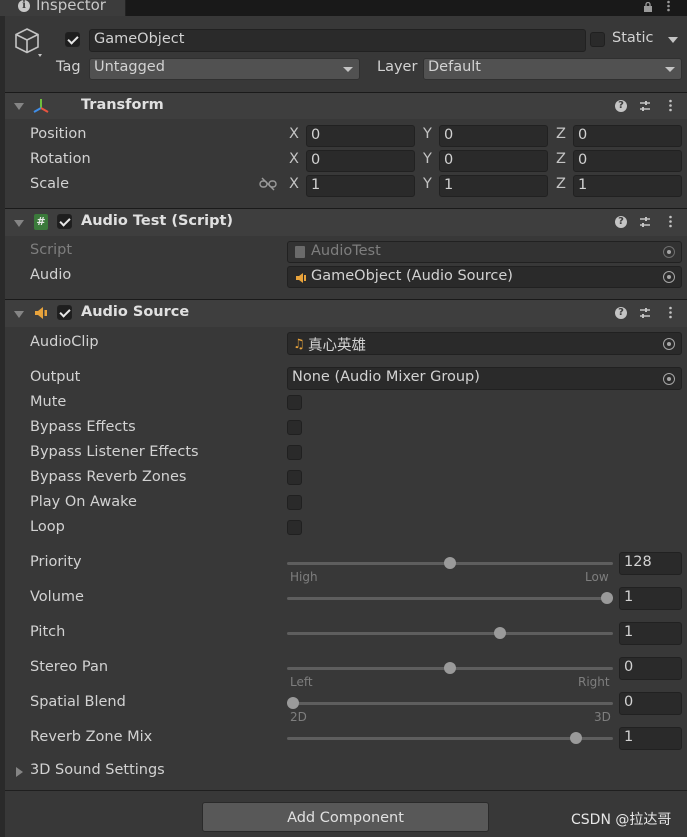  I want to click on layer-dropdown: Default, so click(552, 69).